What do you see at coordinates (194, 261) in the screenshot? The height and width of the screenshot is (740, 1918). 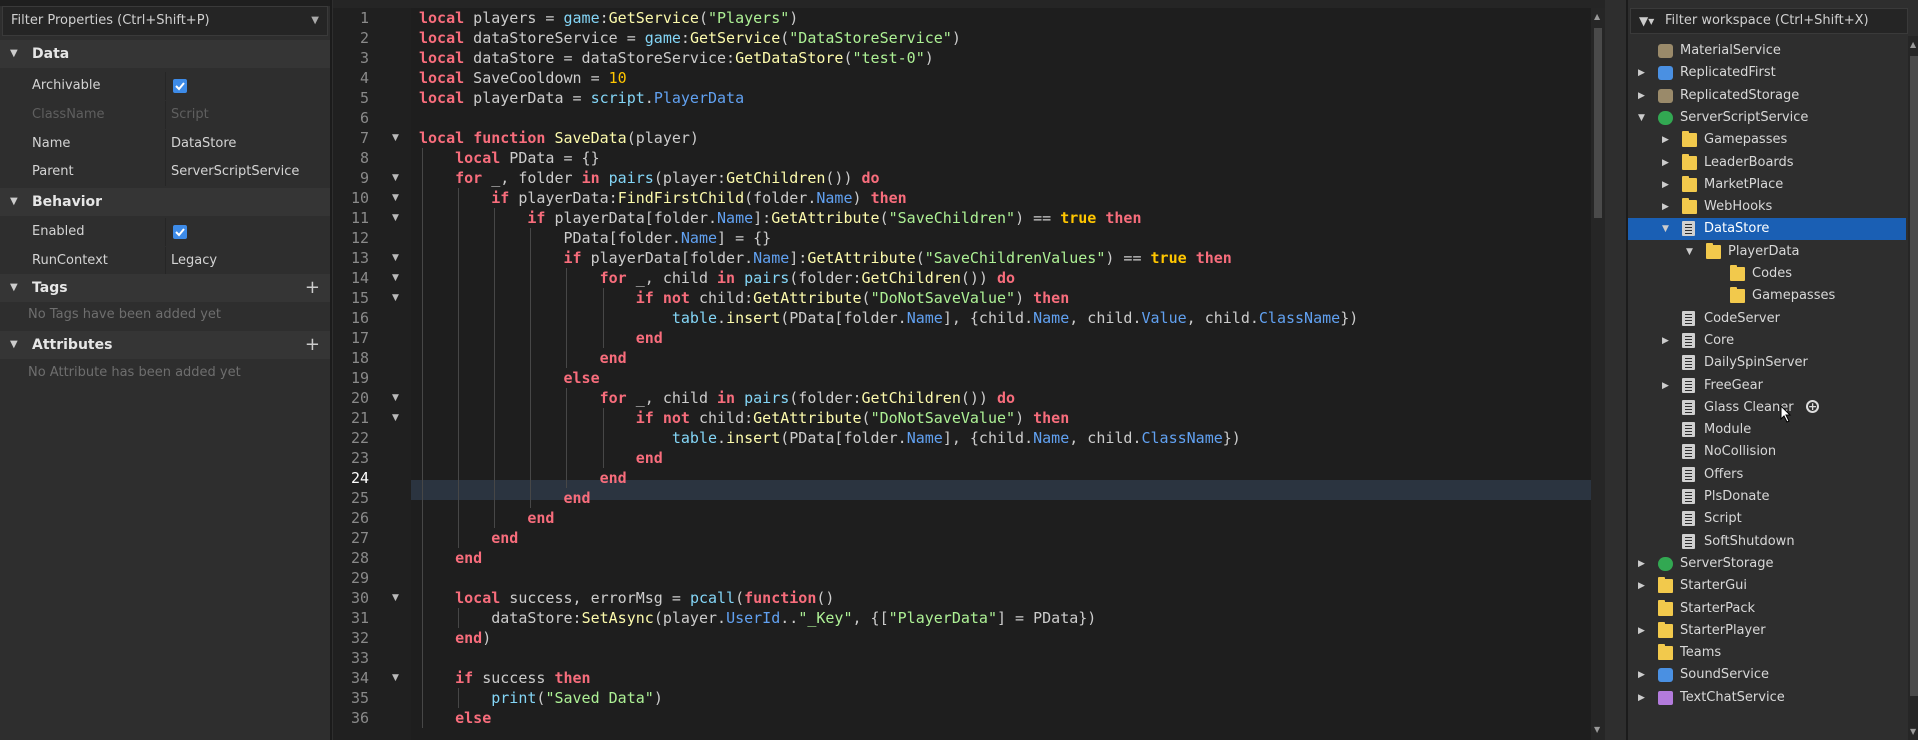 I see `runcontext-value-field: Legacy` at bounding box center [194, 261].